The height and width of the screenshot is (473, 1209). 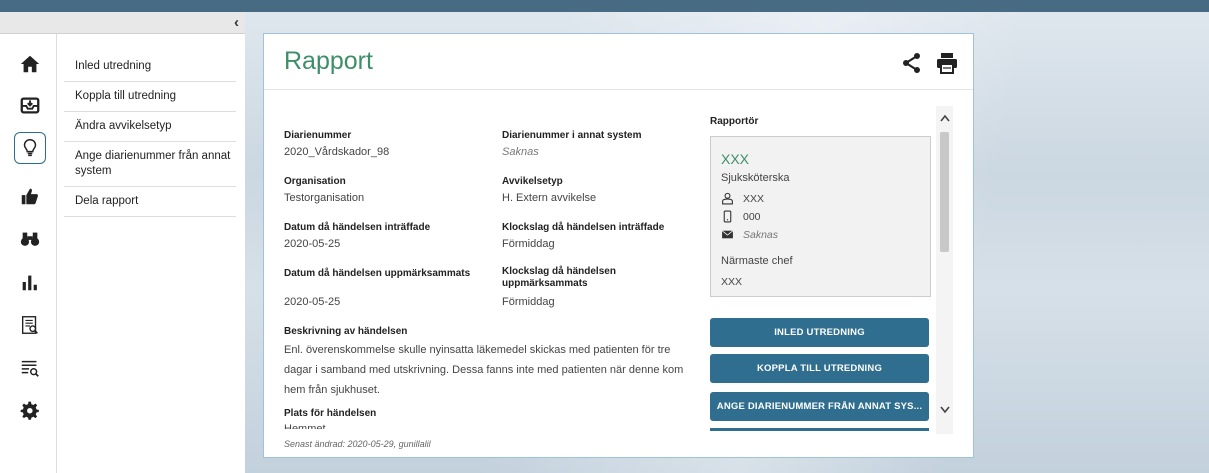 What do you see at coordinates (122, 23) in the screenshot?
I see `sidebar-collapse-row: ‹` at bounding box center [122, 23].